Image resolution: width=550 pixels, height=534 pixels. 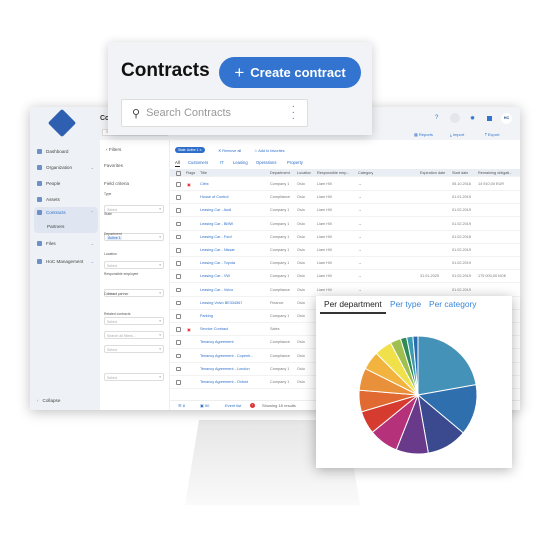 I want to click on sidebar-item-partners: Partners, so click(x=66, y=226).